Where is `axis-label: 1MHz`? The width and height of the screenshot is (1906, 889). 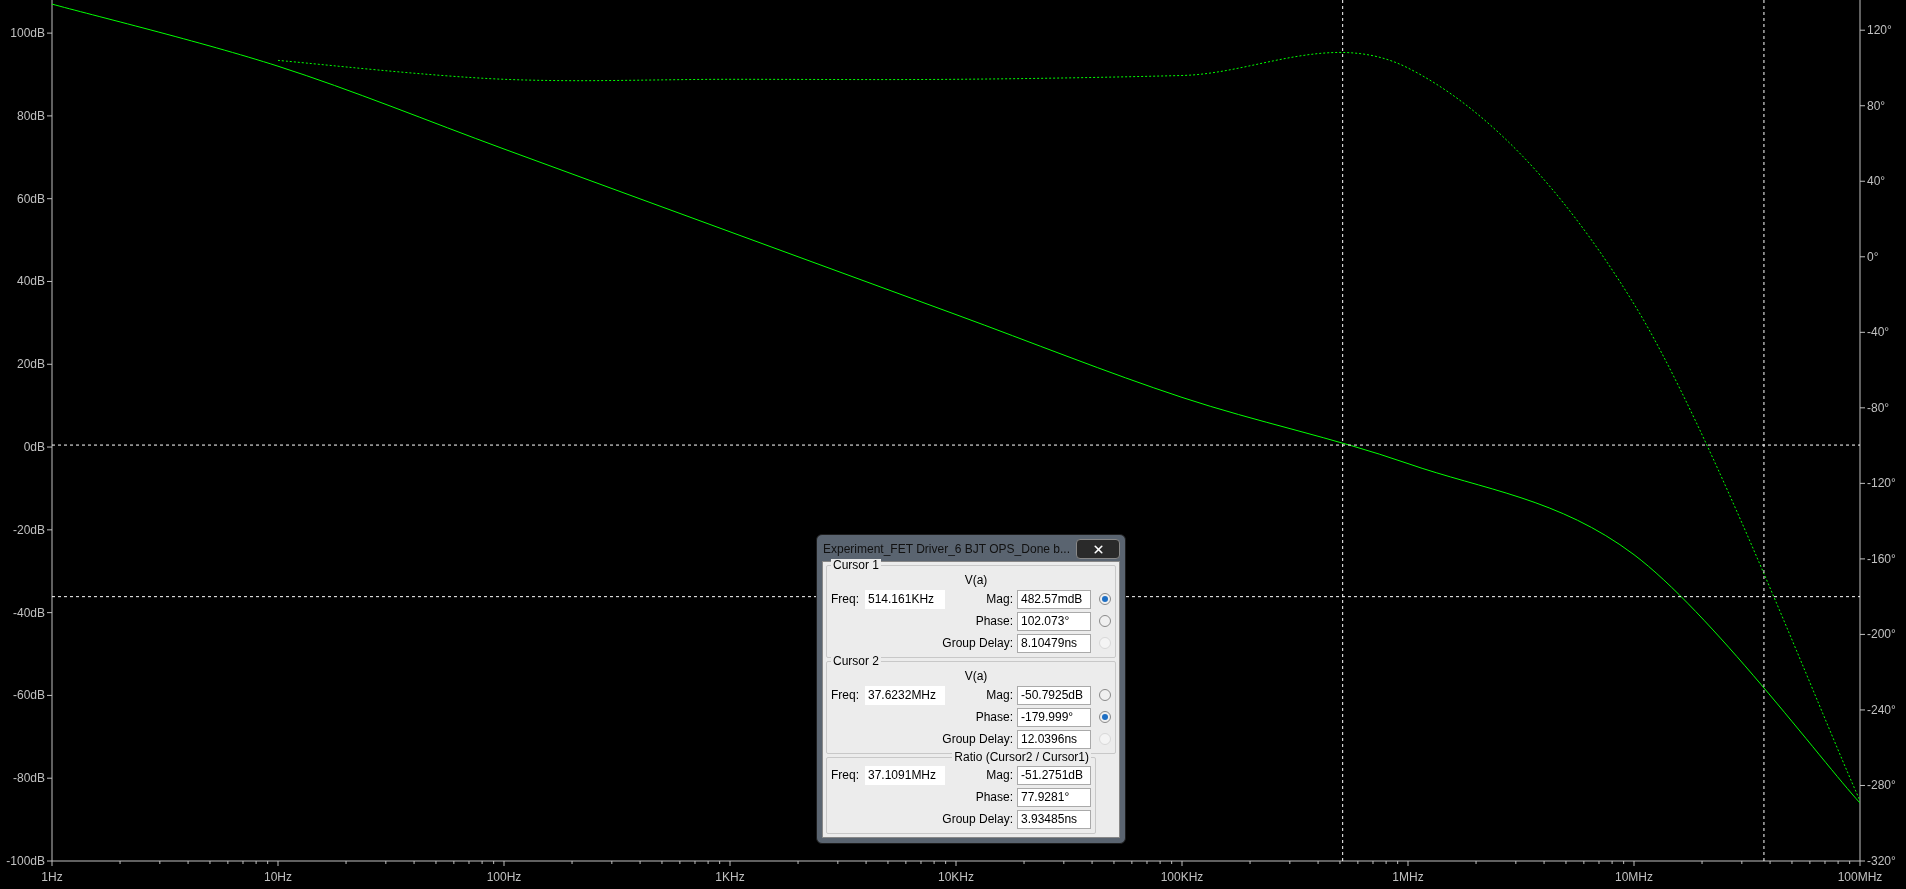 axis-label: 1MHz is located at coordinates (1408, 877).